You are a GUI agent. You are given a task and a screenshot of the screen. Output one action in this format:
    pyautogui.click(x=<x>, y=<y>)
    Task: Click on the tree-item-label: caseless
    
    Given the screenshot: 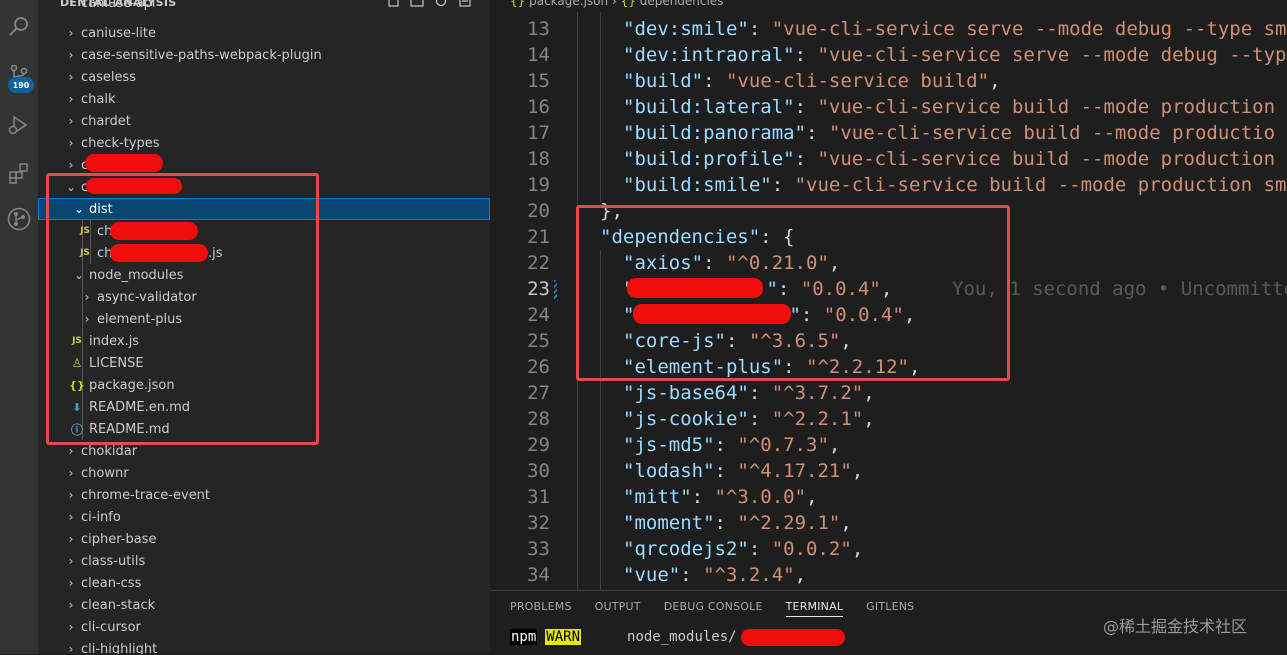 What is the action you would take?
    pyautogui.click(x=109, y=77)
    